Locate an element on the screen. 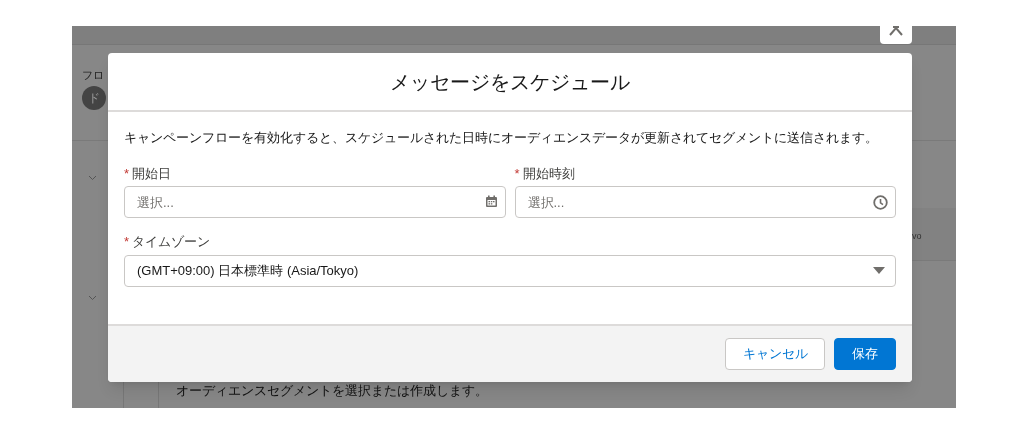 The image size is (1024, 439). dialog-description: キャンペーンフローを有効化すると、スケジュールされた日時にオーディエンスデータが更新されてセグメントに送信されます。 is located at coordinates (501, 138).